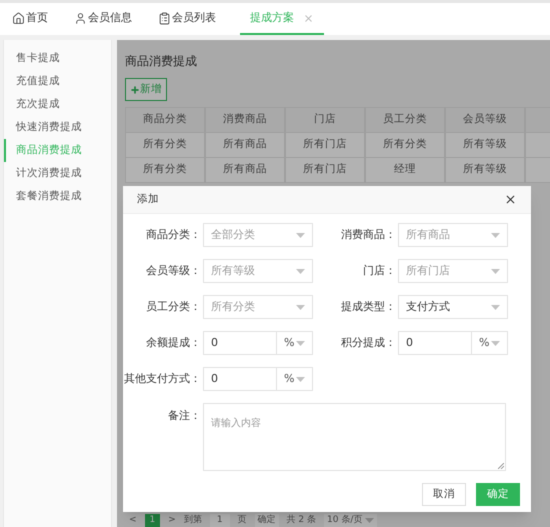 The image size is (550, 527). I want to click on sidebar-item: 计次消费提成, so click(57, 173).